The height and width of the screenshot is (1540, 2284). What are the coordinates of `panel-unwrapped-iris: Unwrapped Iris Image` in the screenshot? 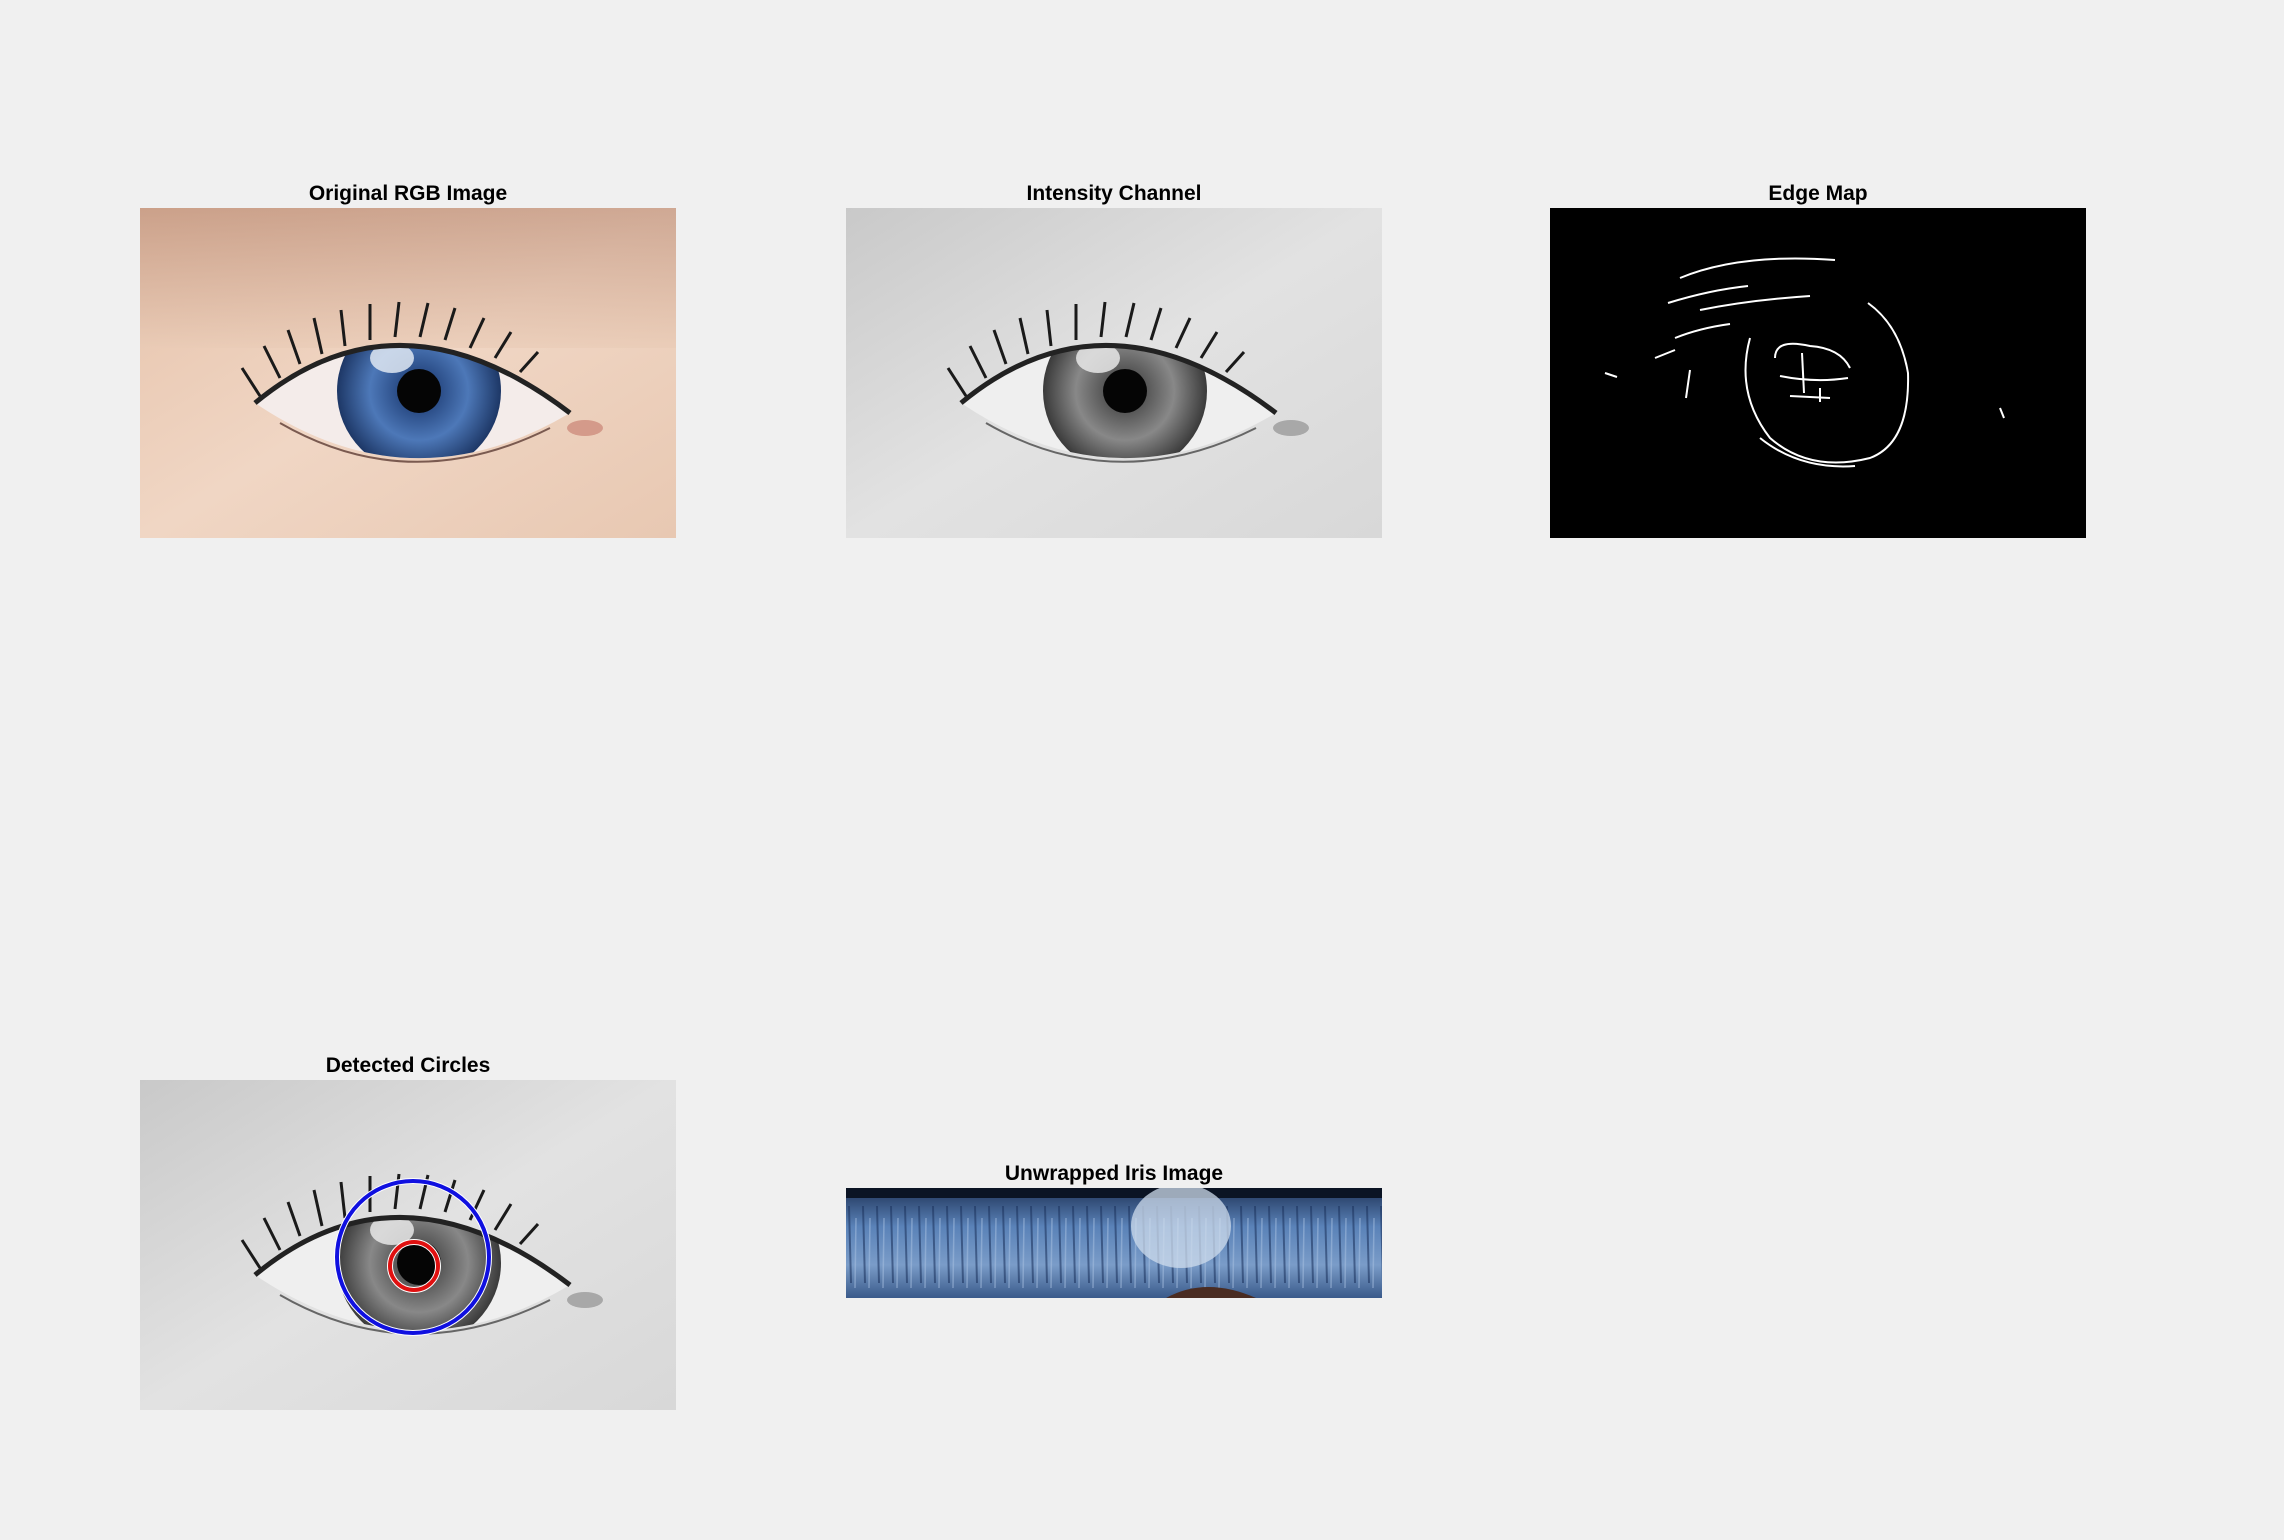 It's located at (1114, 1231).